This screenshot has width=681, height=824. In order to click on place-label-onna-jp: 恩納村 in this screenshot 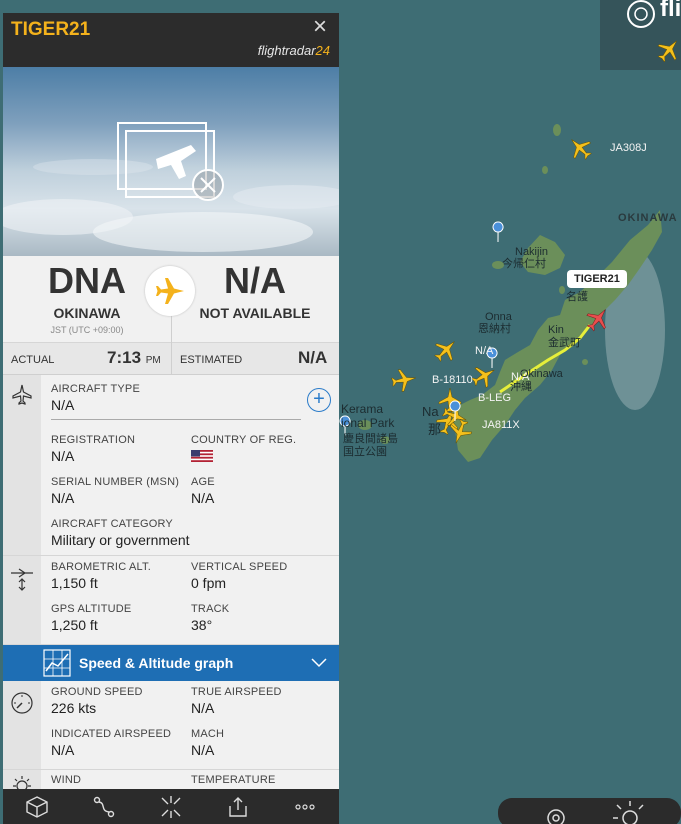, I will do `click(494, 329)`.